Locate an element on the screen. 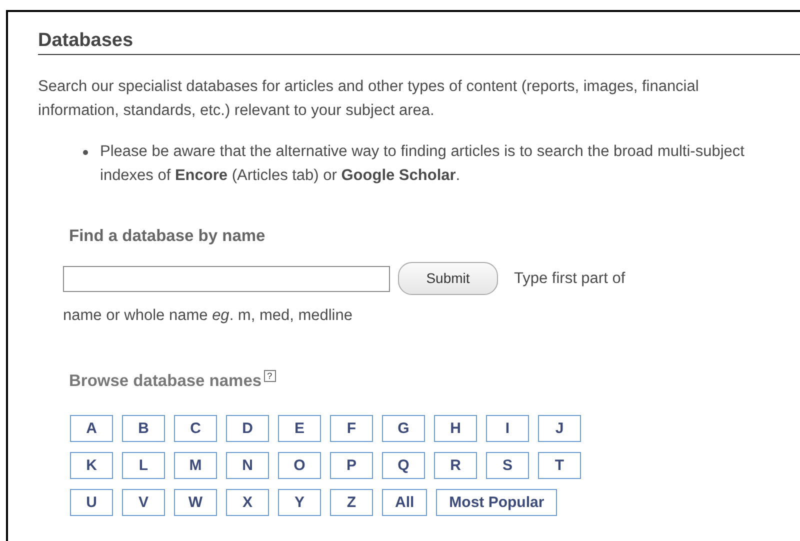 The width and height of the screenshot is (800, 541). hint-text: Type first part of is located at coordinates (570, 278).